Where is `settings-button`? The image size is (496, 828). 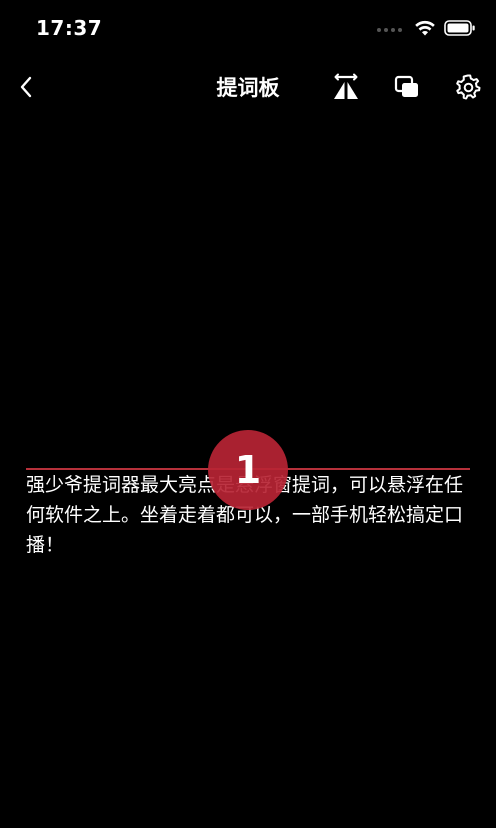
settings-button is located at coordinates (468, 87).